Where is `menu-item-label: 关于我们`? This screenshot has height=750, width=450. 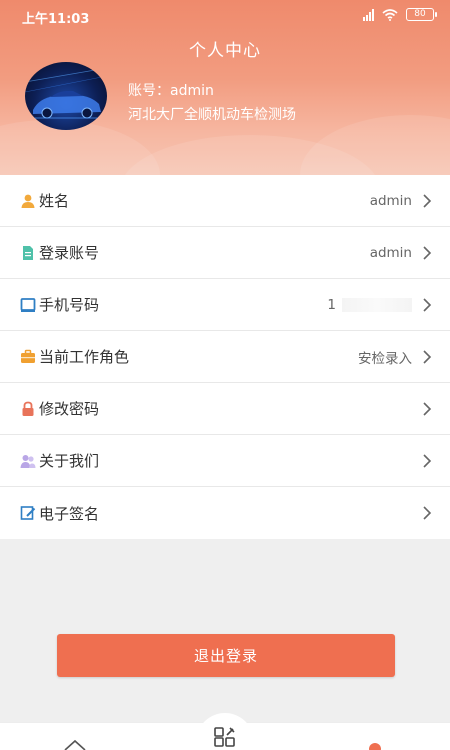 menu-item-label: 关于我们 is located at coordinates (69, 461).